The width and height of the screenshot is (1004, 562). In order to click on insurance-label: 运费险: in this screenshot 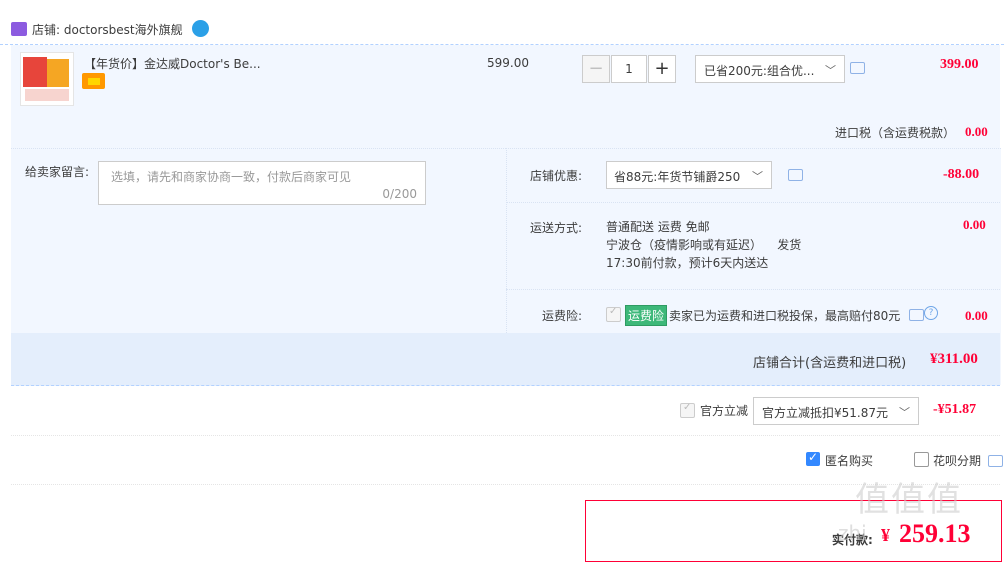, I will do `click(562, 316)`.